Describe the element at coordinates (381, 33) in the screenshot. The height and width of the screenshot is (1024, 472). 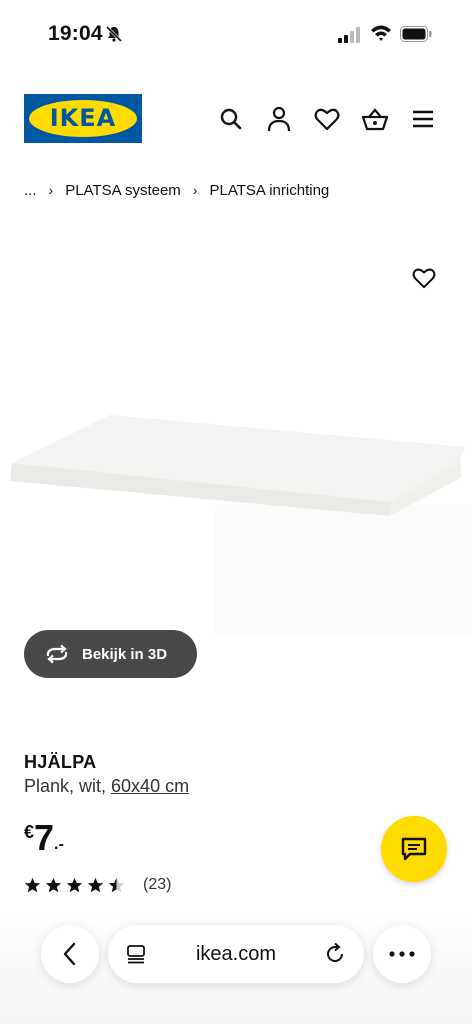
I see `wifi-icon` at that location.